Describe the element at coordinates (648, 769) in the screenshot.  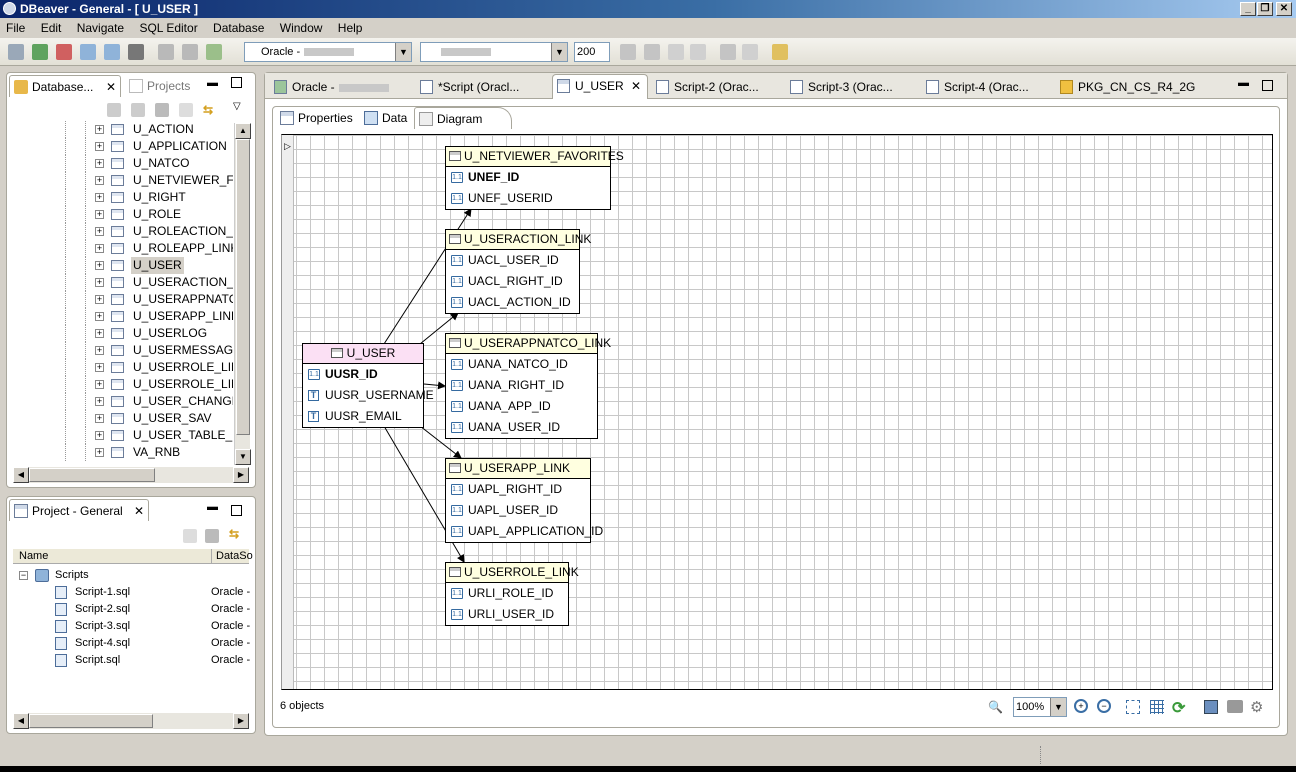
I see `taskbar-edge` at that location.